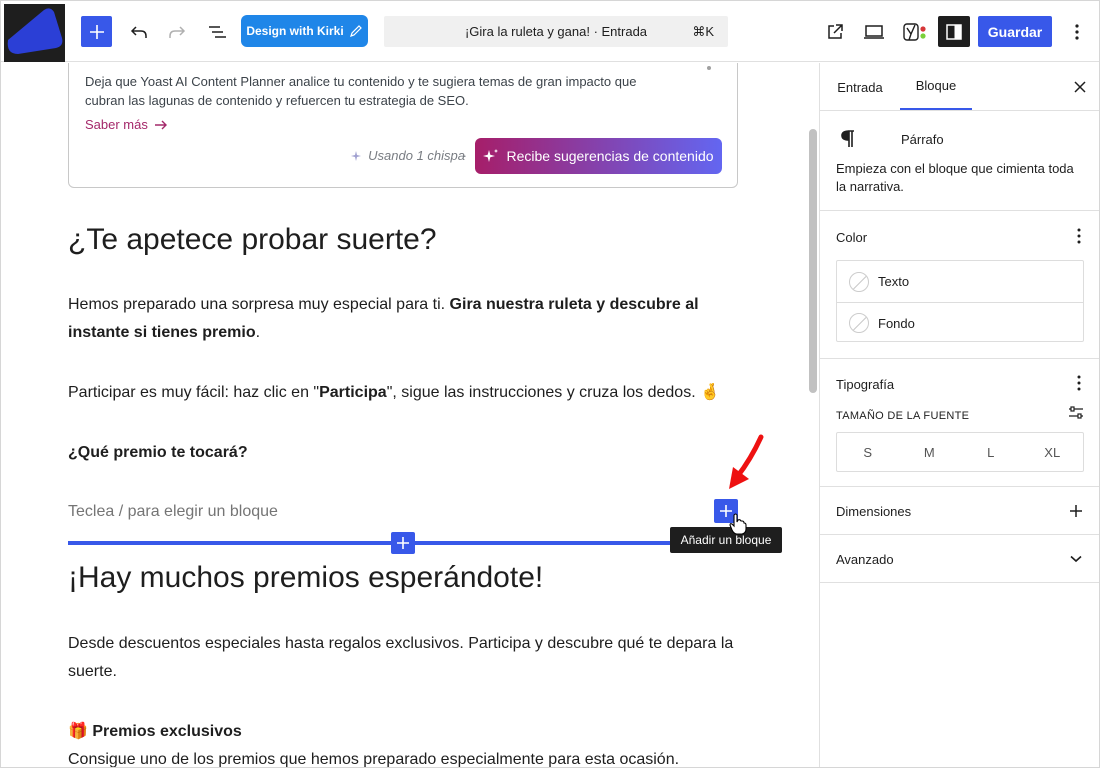 This screenshot has height=768, width=1100. What do you see at coordinates (852, 237) in the screenshot?
I see `color-panel-title: Color` at bounding box center [852, 237].